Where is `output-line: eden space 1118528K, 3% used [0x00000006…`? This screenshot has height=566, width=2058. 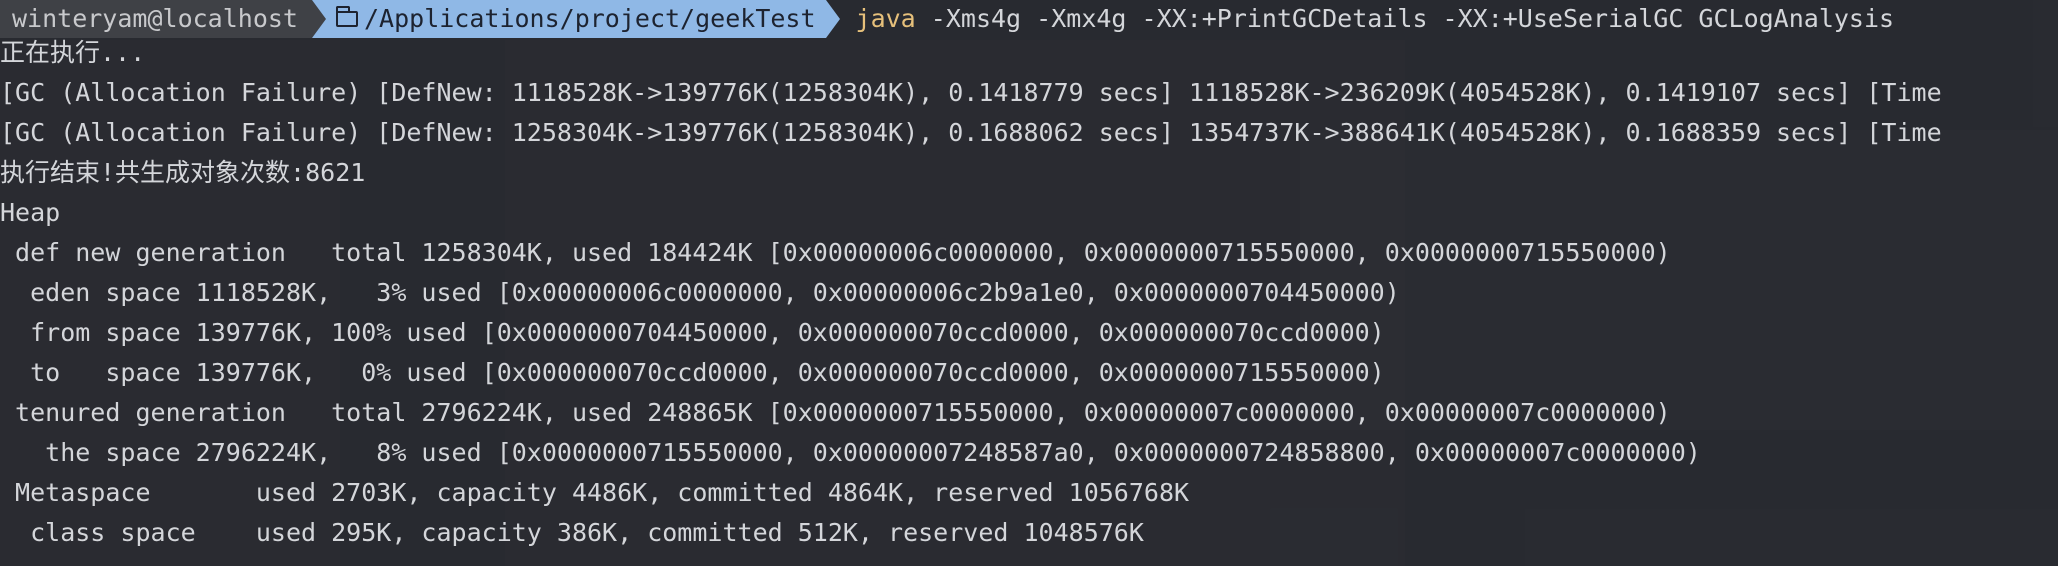 output-line: eden space 1118528K, 3% used [0x00000006… is located at coordinates (700, 292).